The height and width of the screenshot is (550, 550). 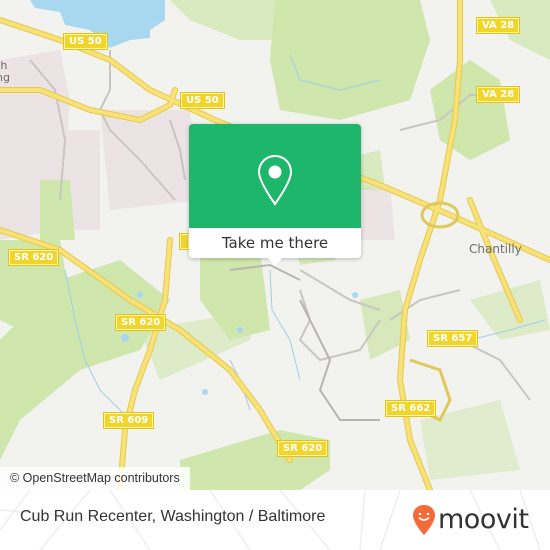 What do you see at coordinates (5, 77) in the screenshot?
I see `place-label-partial-line2: ng` at bounding box center [5, 77].